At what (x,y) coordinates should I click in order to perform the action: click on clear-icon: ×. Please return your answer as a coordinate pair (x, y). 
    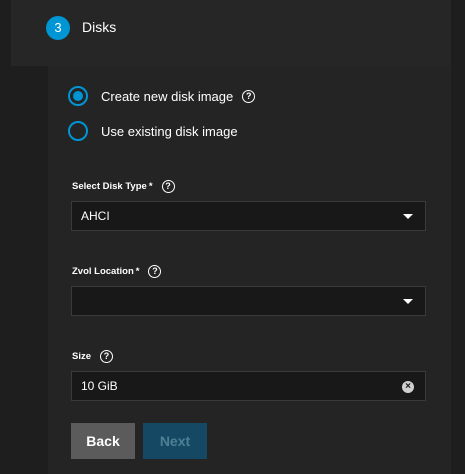
    Looking at the image, I should click on (408, 387).